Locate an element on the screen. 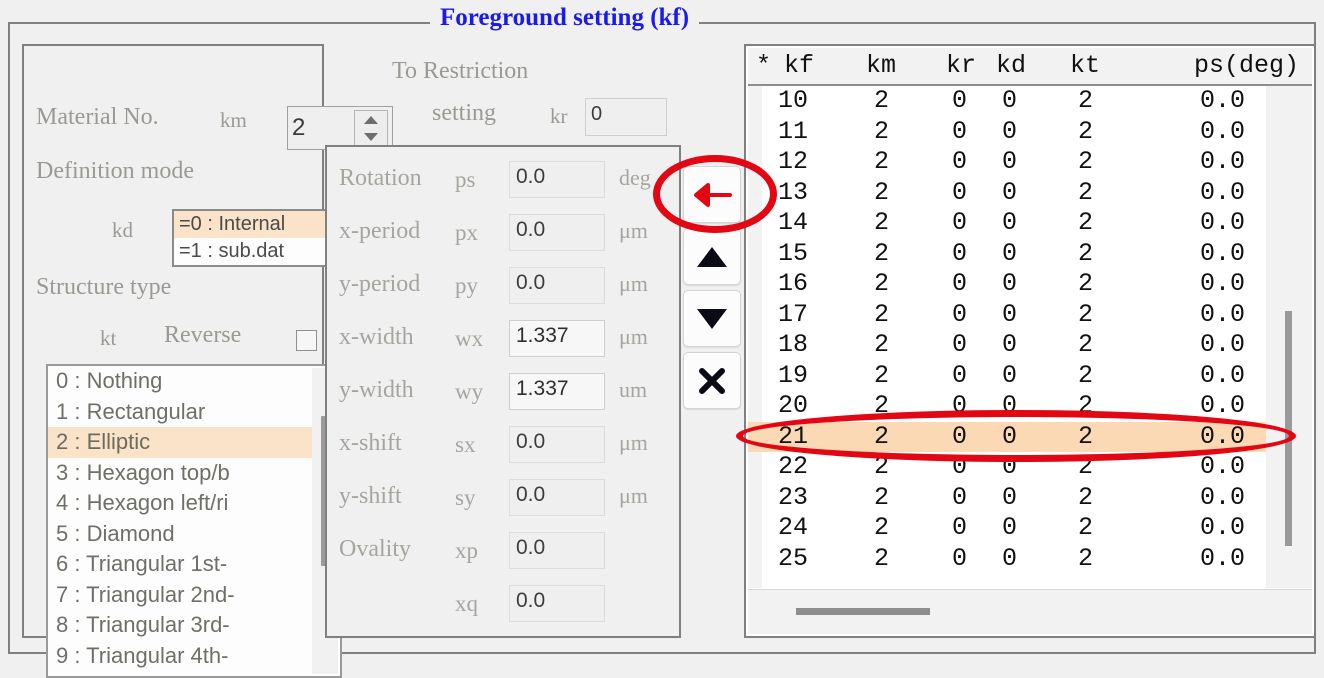 This screenshot has height=678, width=1324. close-x-icon is located at coordinates (712, 380).